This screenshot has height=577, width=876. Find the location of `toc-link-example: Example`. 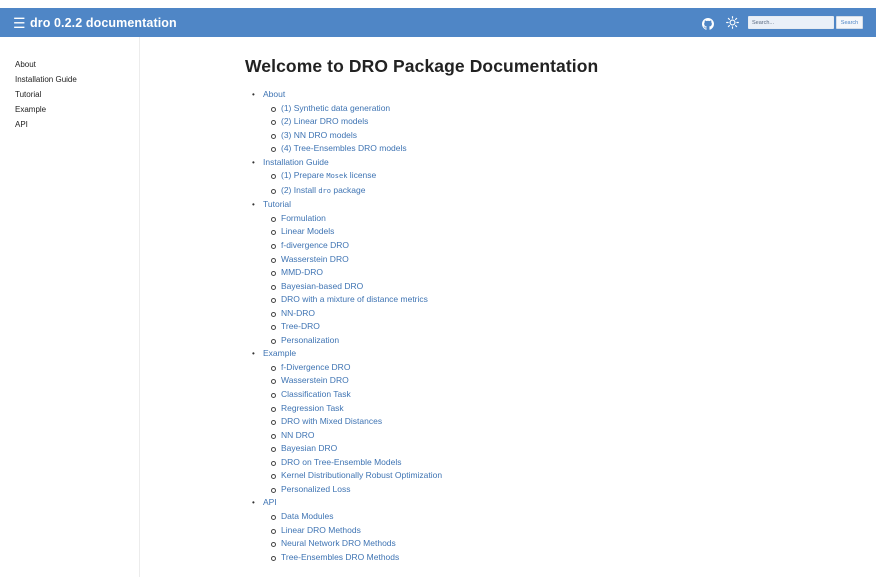

toc-link-example: Example is located at coordinates (279, 353).